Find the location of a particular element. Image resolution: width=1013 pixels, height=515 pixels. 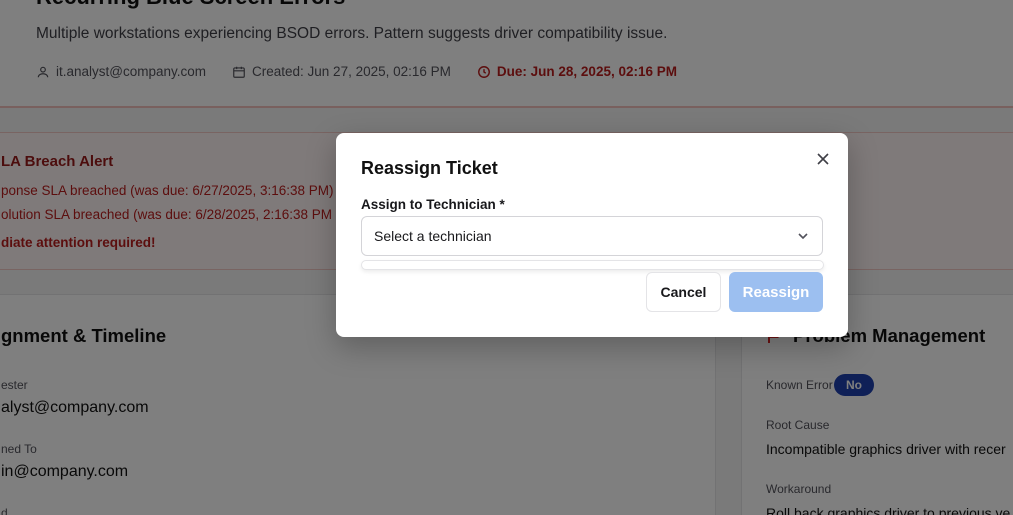

close-icon is located at coordinates (823, 159).